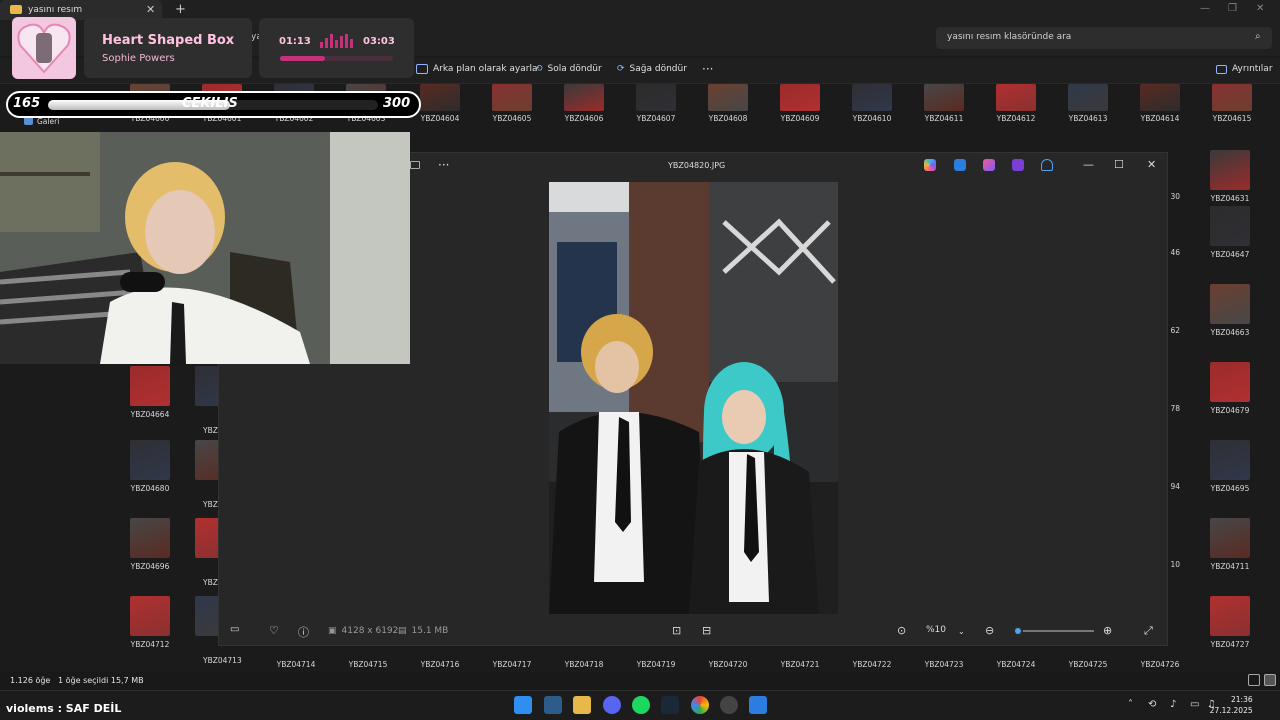  Describe the element at coordinates (1173, 704) in the screenshot. I see `microphone-icon: ♪` at that location.